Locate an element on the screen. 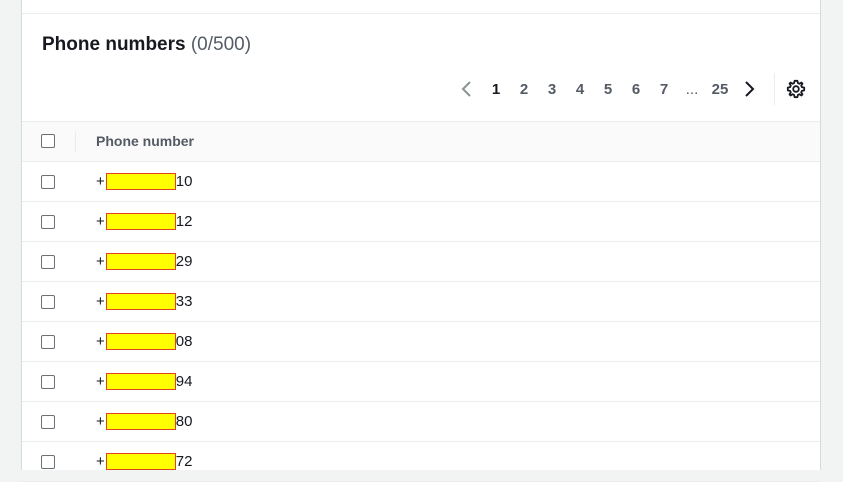 Image resolution: width=843 pixels, height=482 pixels. pagination-divider is located at coordinates (774, 89).